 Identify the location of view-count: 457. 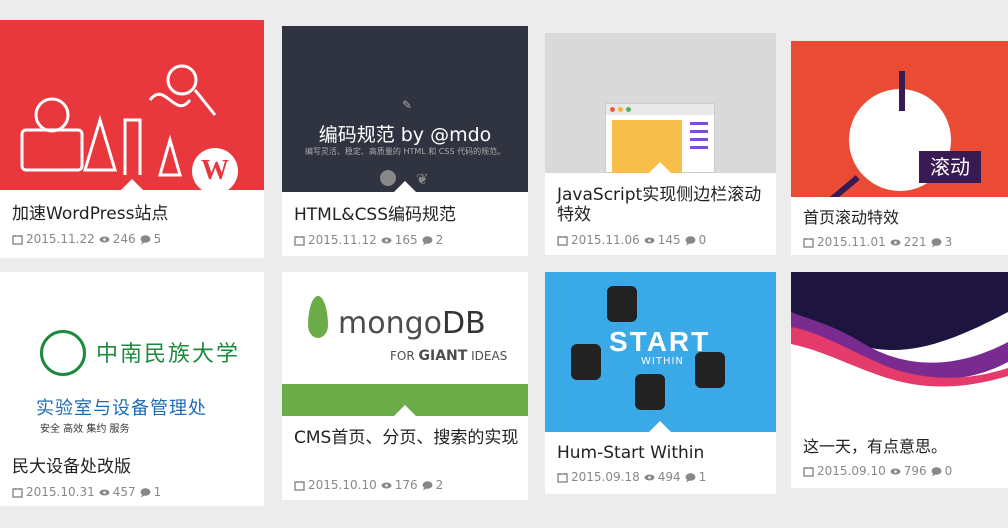
(124, 492).